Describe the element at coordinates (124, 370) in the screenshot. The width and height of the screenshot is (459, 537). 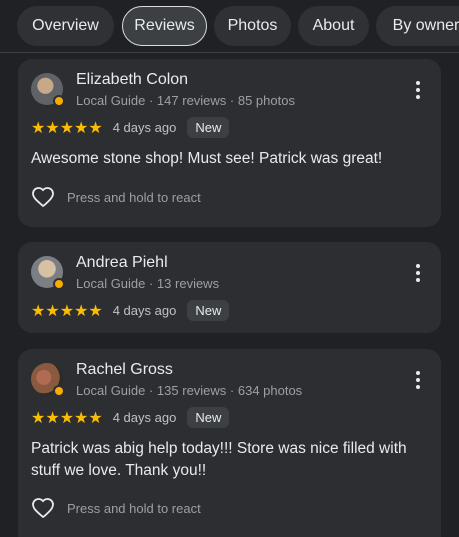
I see `reviewer-name: Rachel Gross` at that location.